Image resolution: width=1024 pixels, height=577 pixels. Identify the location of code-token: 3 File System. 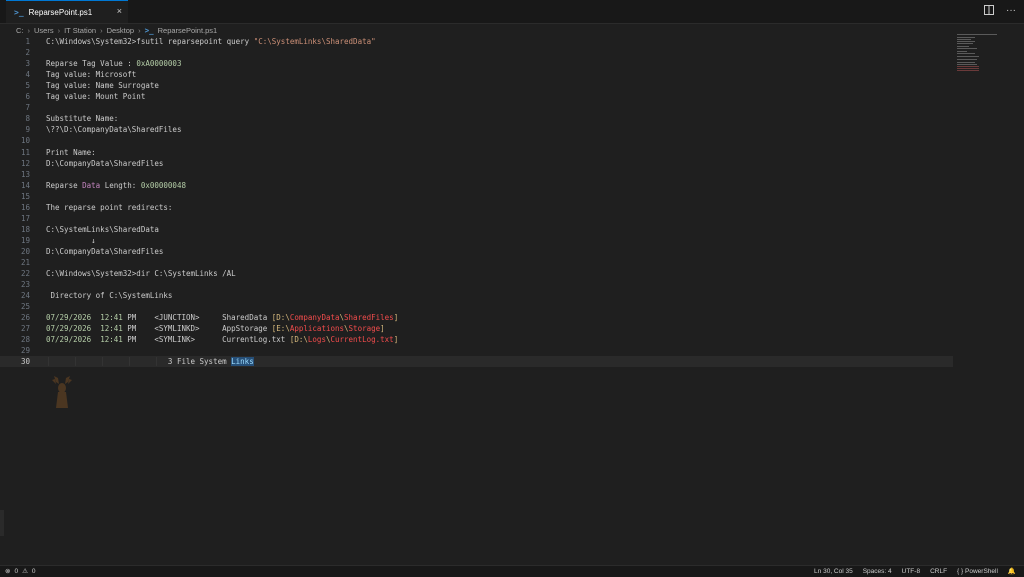
(195, 362).